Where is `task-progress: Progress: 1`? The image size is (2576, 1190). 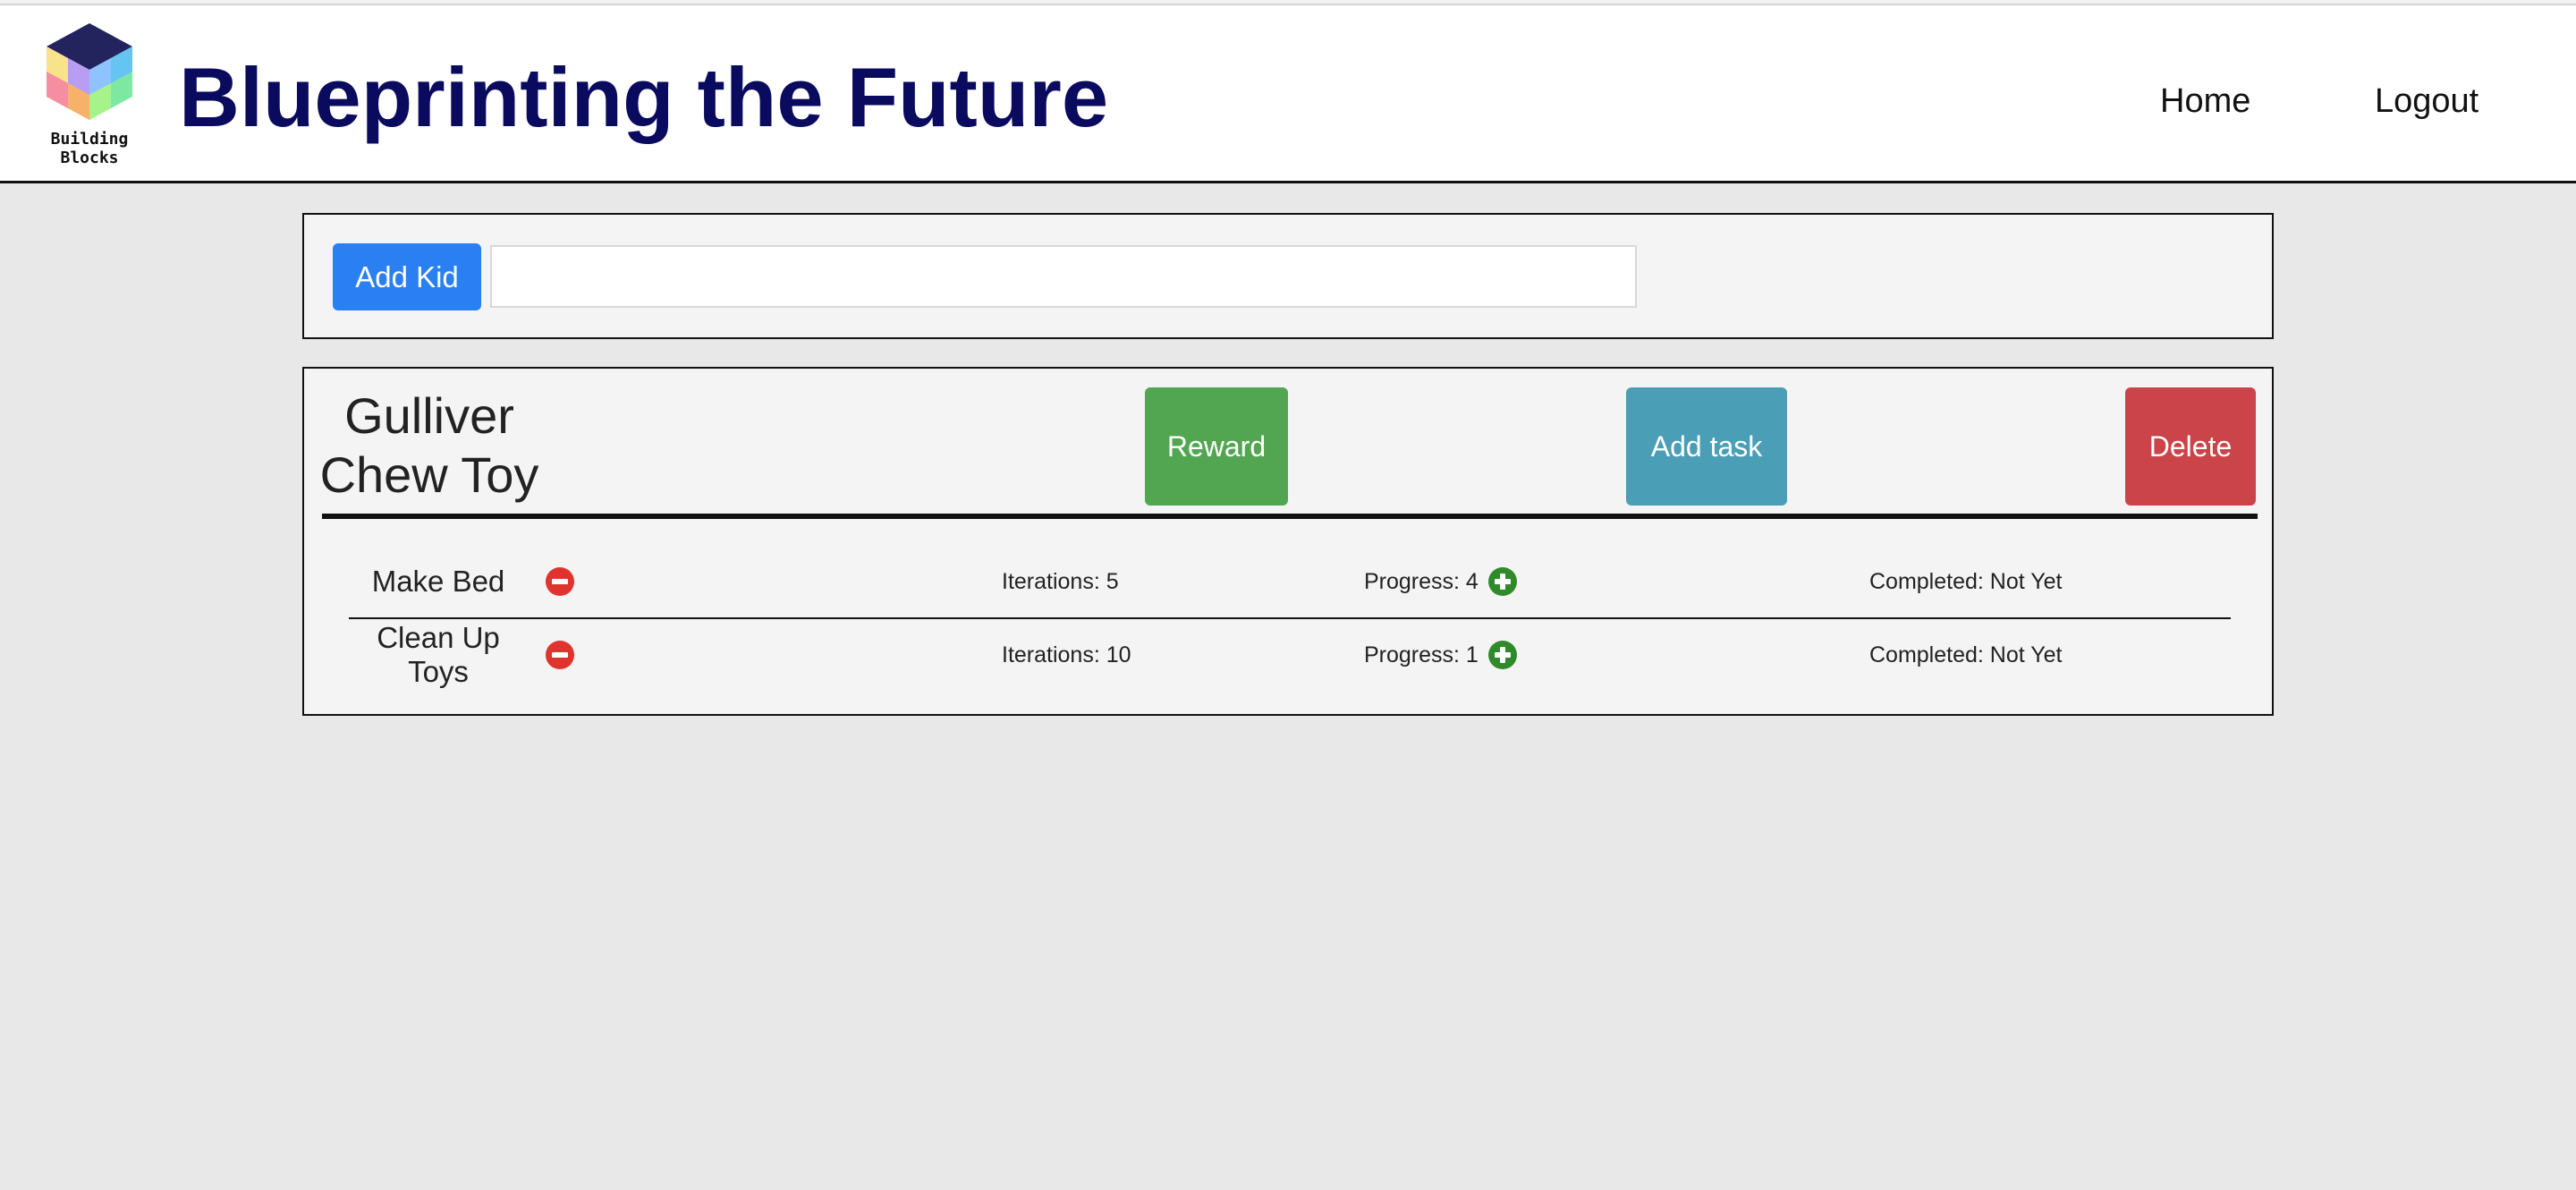 task-progress: Progress: 1 is located at coordinates (1421, 654).